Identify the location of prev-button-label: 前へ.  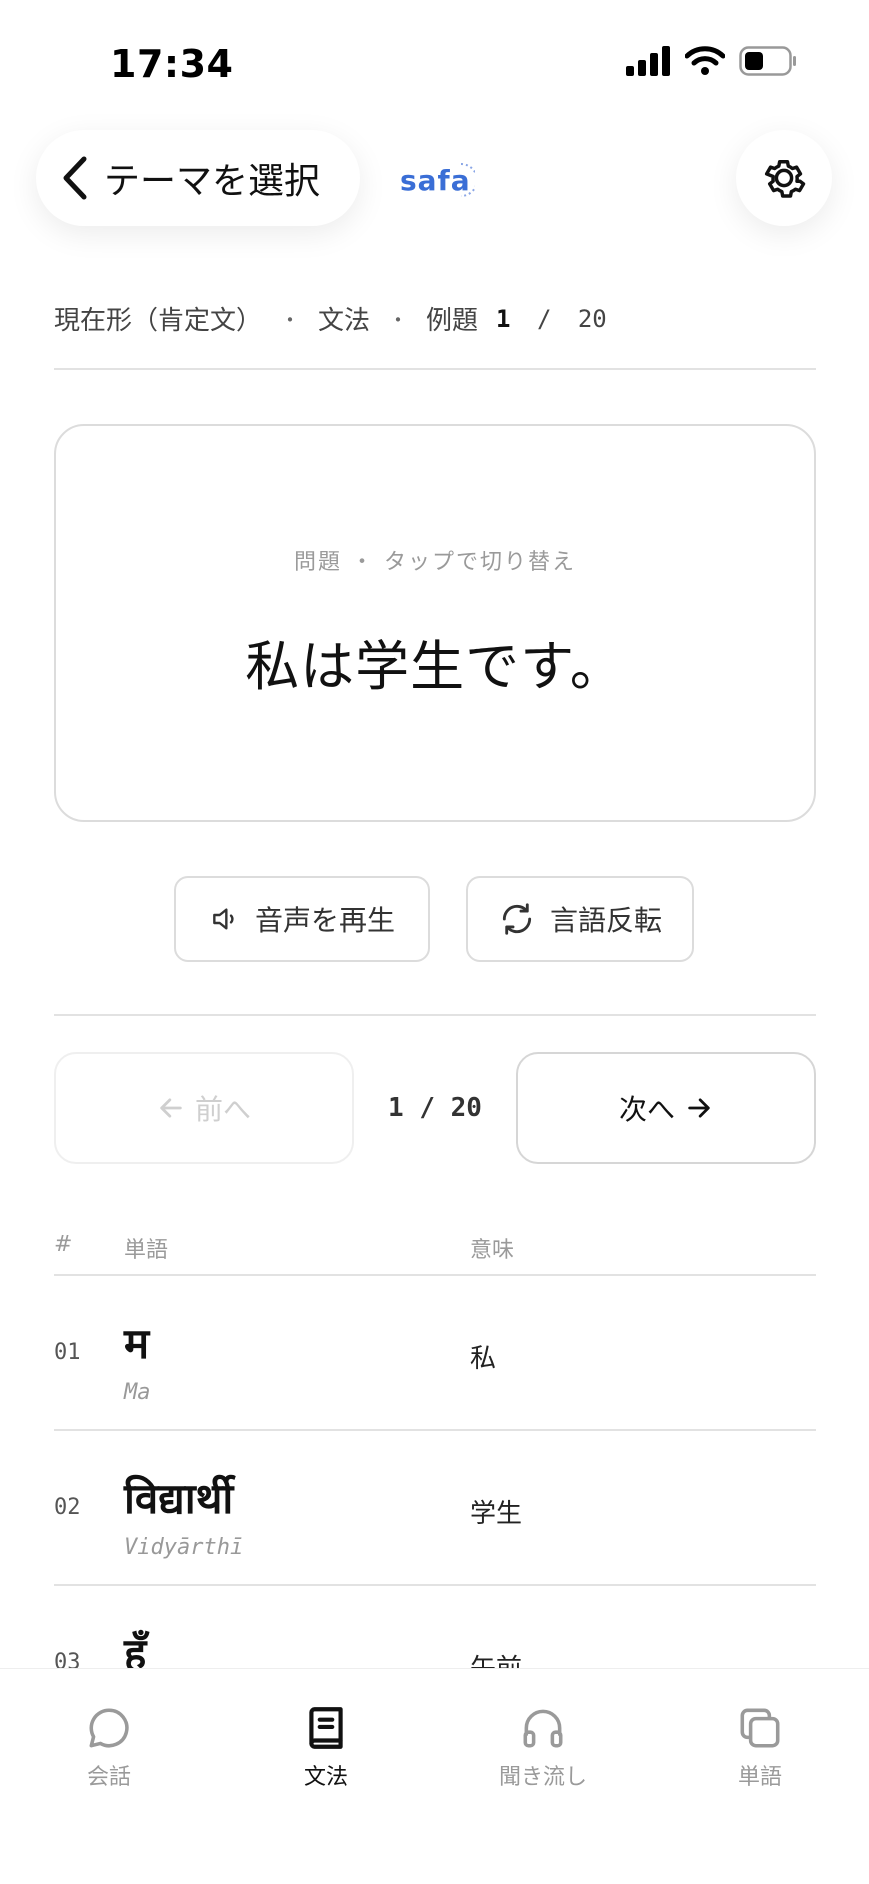
(222, 1109).